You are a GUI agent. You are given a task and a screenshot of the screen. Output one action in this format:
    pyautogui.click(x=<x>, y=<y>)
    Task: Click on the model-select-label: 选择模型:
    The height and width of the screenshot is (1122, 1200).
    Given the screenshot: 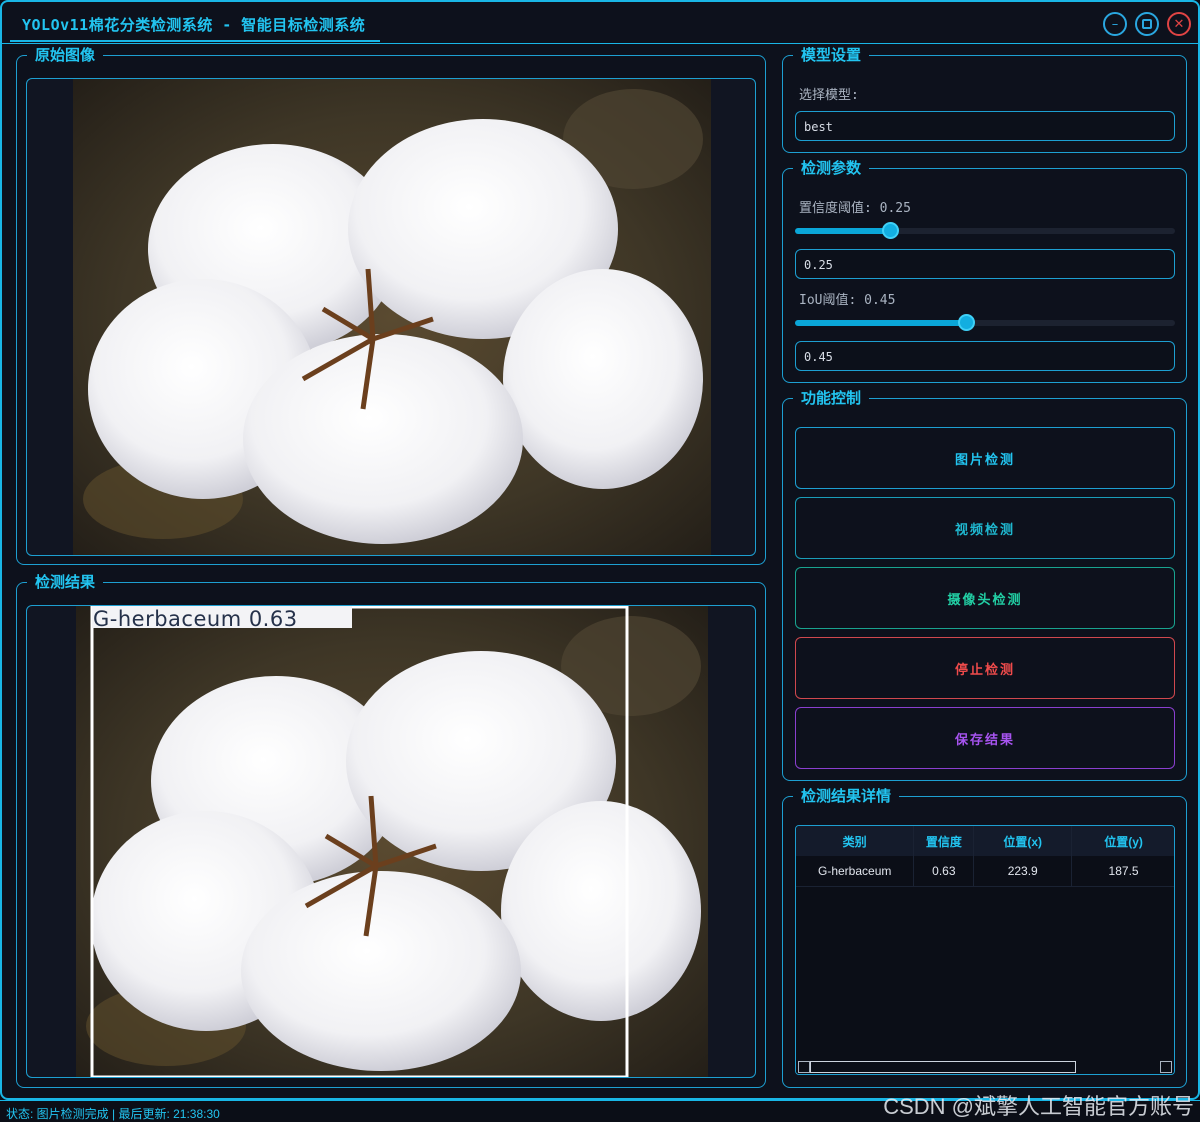 What is the action you would take?
    pyautogui.click(x=829, y=95)
    